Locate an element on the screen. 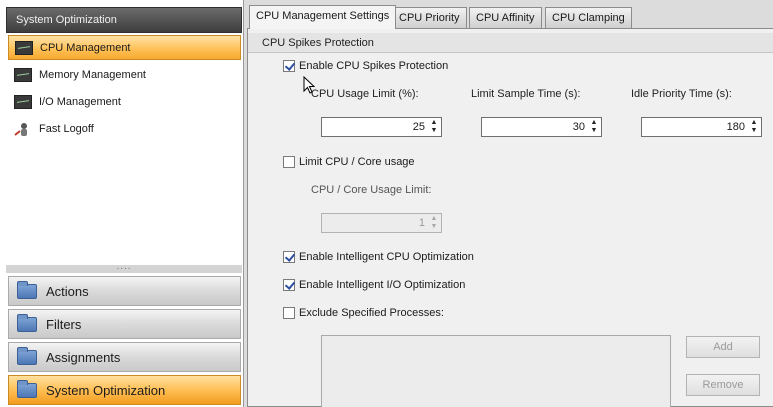  spinner-value: 25 is located at coordinates (418, 127).